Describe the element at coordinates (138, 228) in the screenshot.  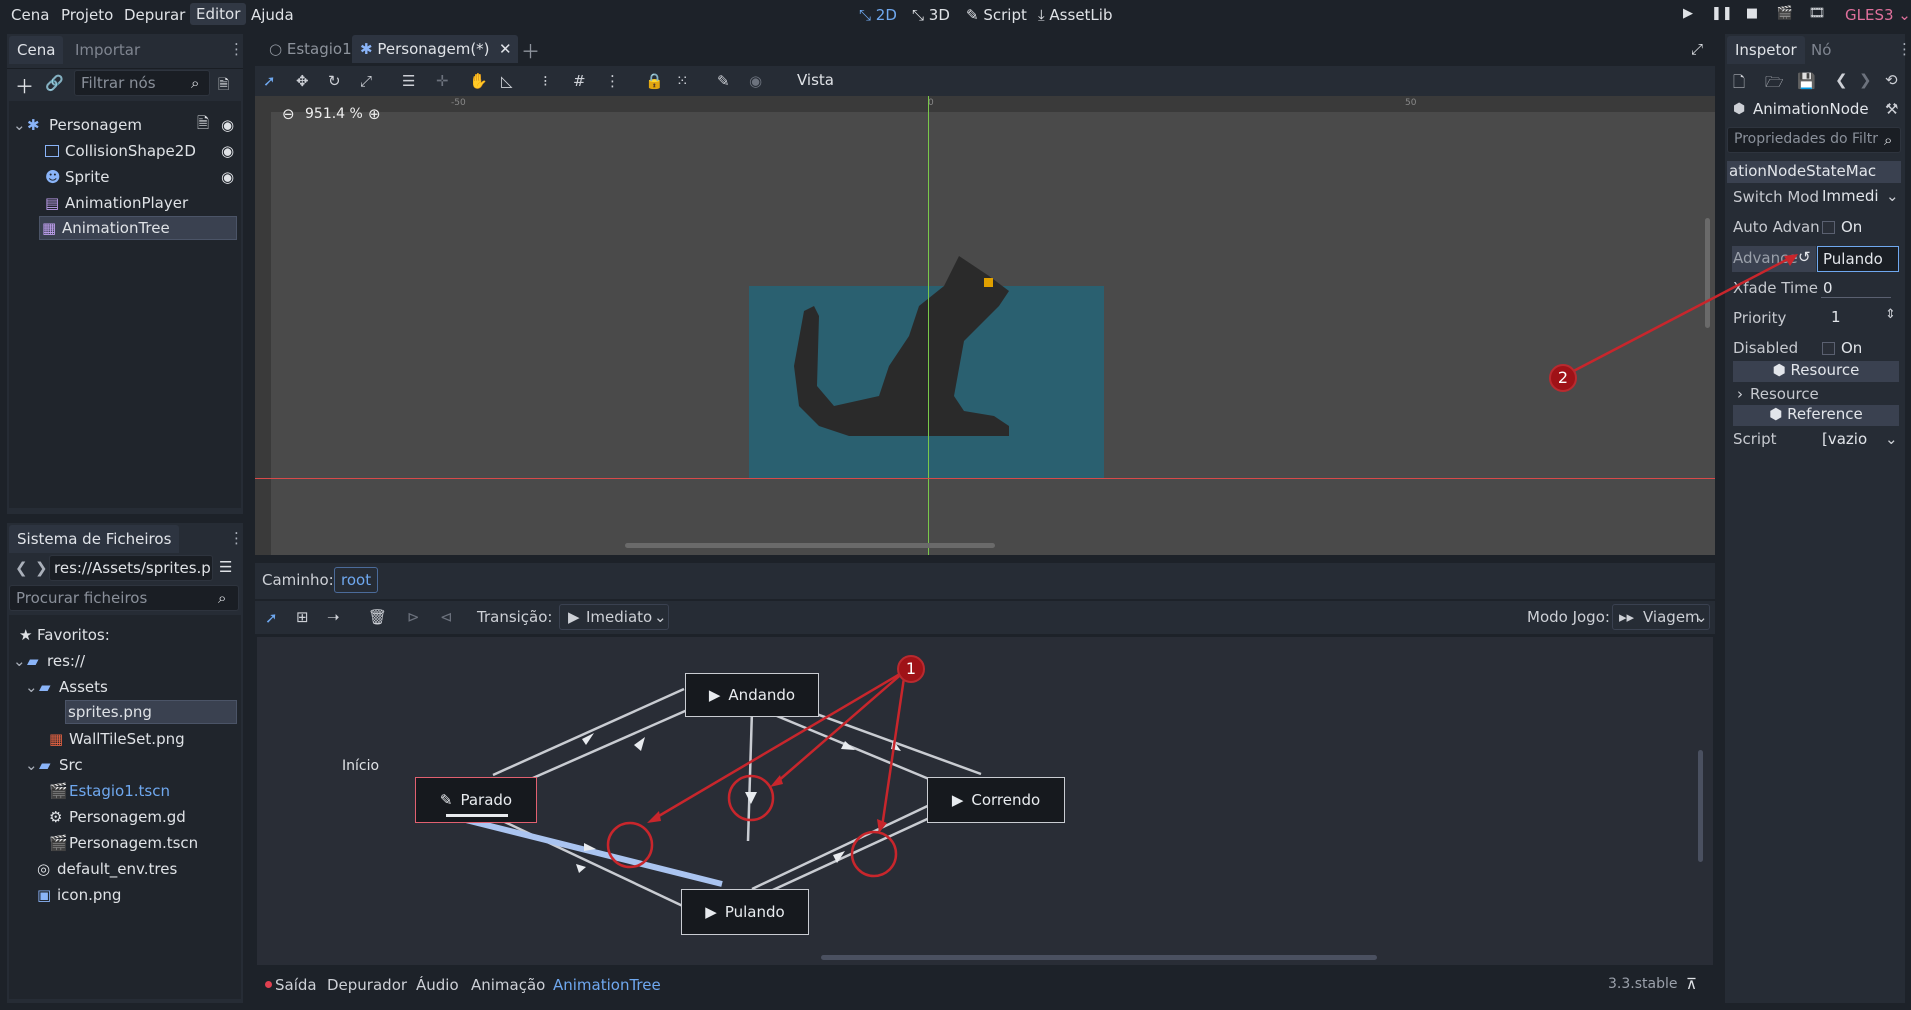
I see `tree-node-animationtree: ▦ AnimationTree` at that location.